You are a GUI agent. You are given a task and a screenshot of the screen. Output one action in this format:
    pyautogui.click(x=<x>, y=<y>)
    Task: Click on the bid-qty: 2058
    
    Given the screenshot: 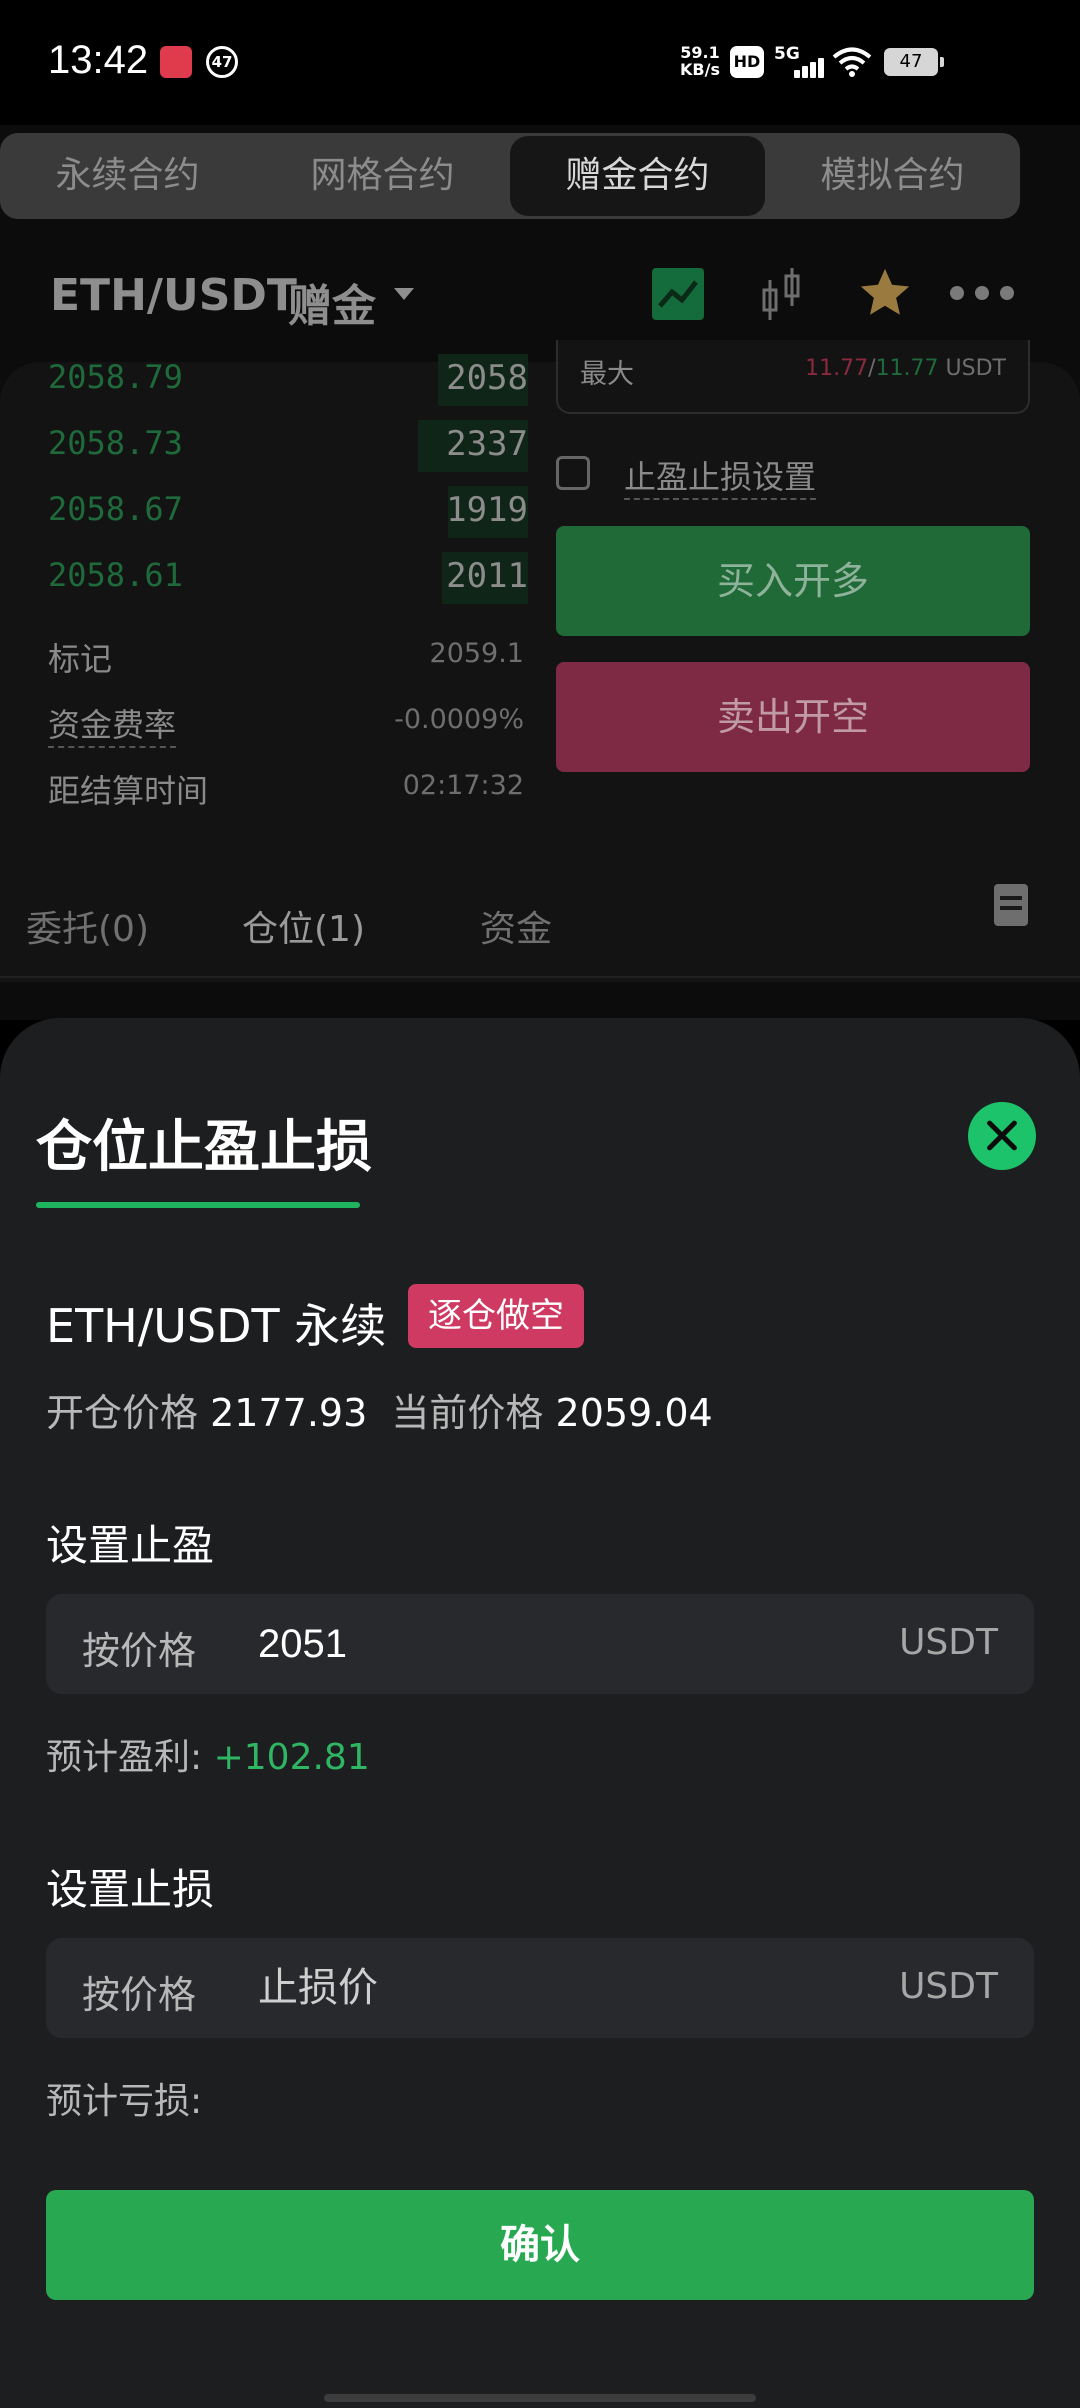 What is the action you would take?
    pyautogui.click(x=487, y=378)
    